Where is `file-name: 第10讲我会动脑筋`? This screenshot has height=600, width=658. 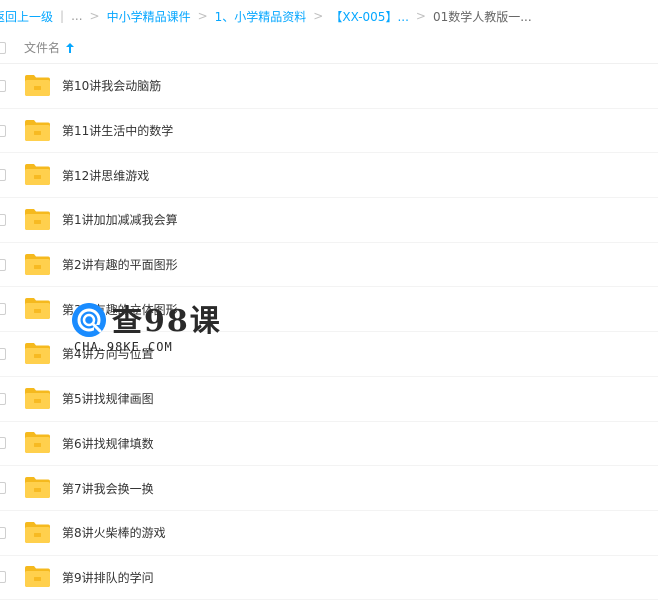 file-name: 第10讲我会动脑筋 is located at coordinates (111, 85).